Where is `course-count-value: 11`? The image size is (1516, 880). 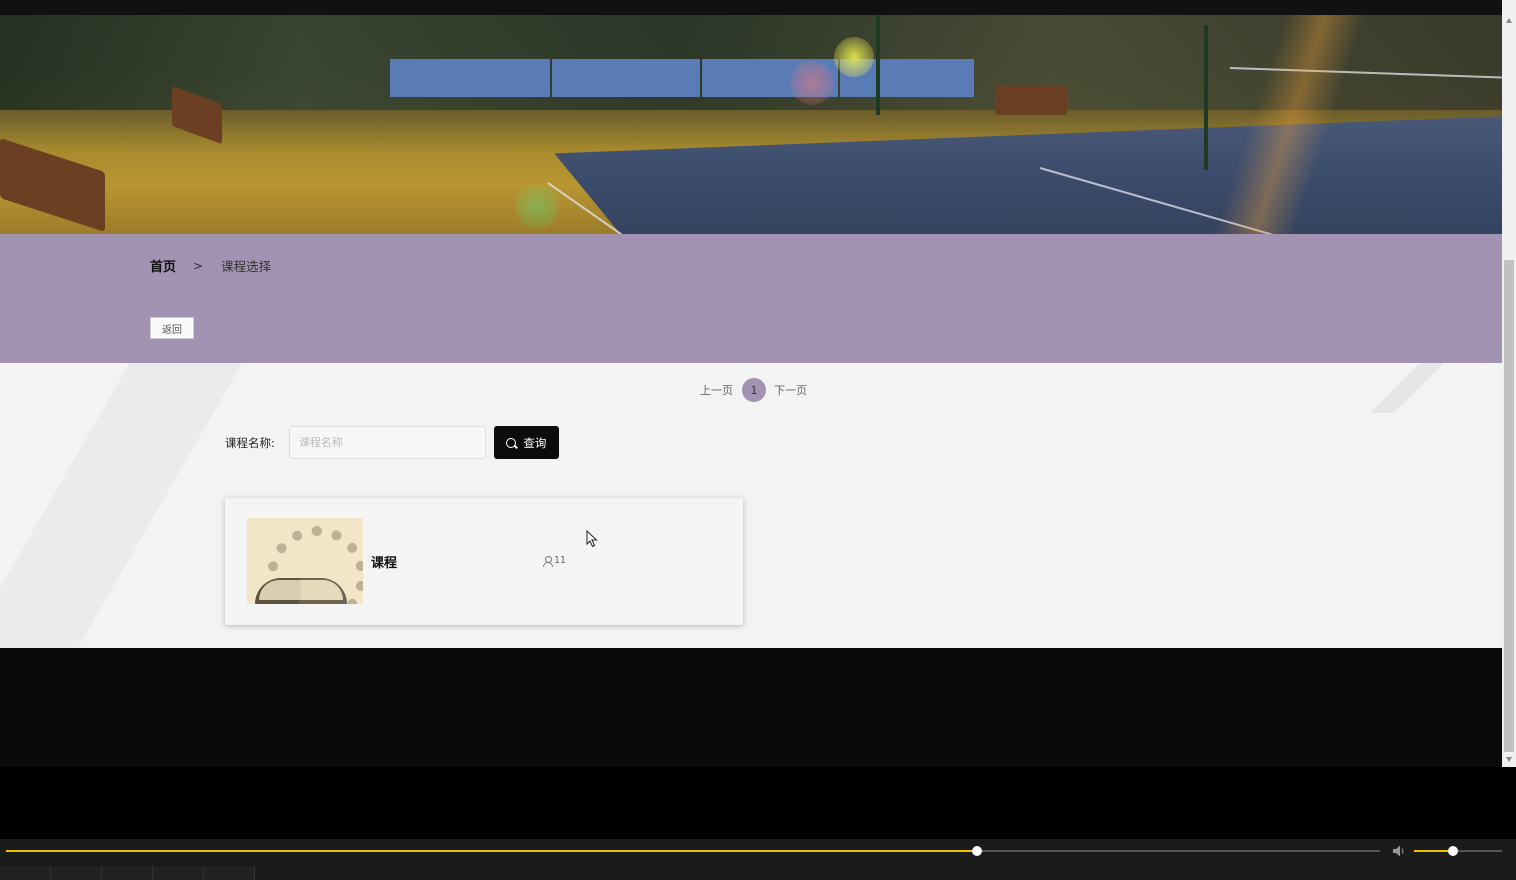 course-count-value: 11 is located at coordinates (560, 560).